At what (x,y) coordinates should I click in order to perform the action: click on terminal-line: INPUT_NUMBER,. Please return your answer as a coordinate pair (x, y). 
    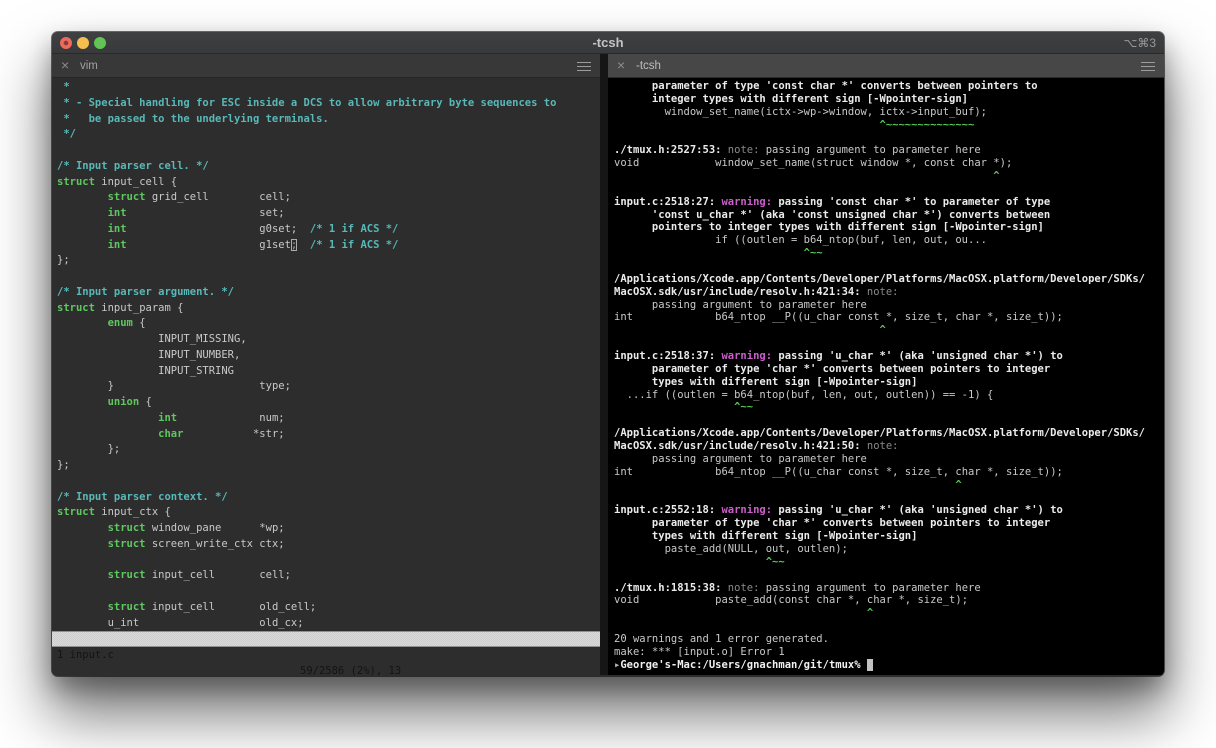
    Looking at the image, I should click on (149, 354).